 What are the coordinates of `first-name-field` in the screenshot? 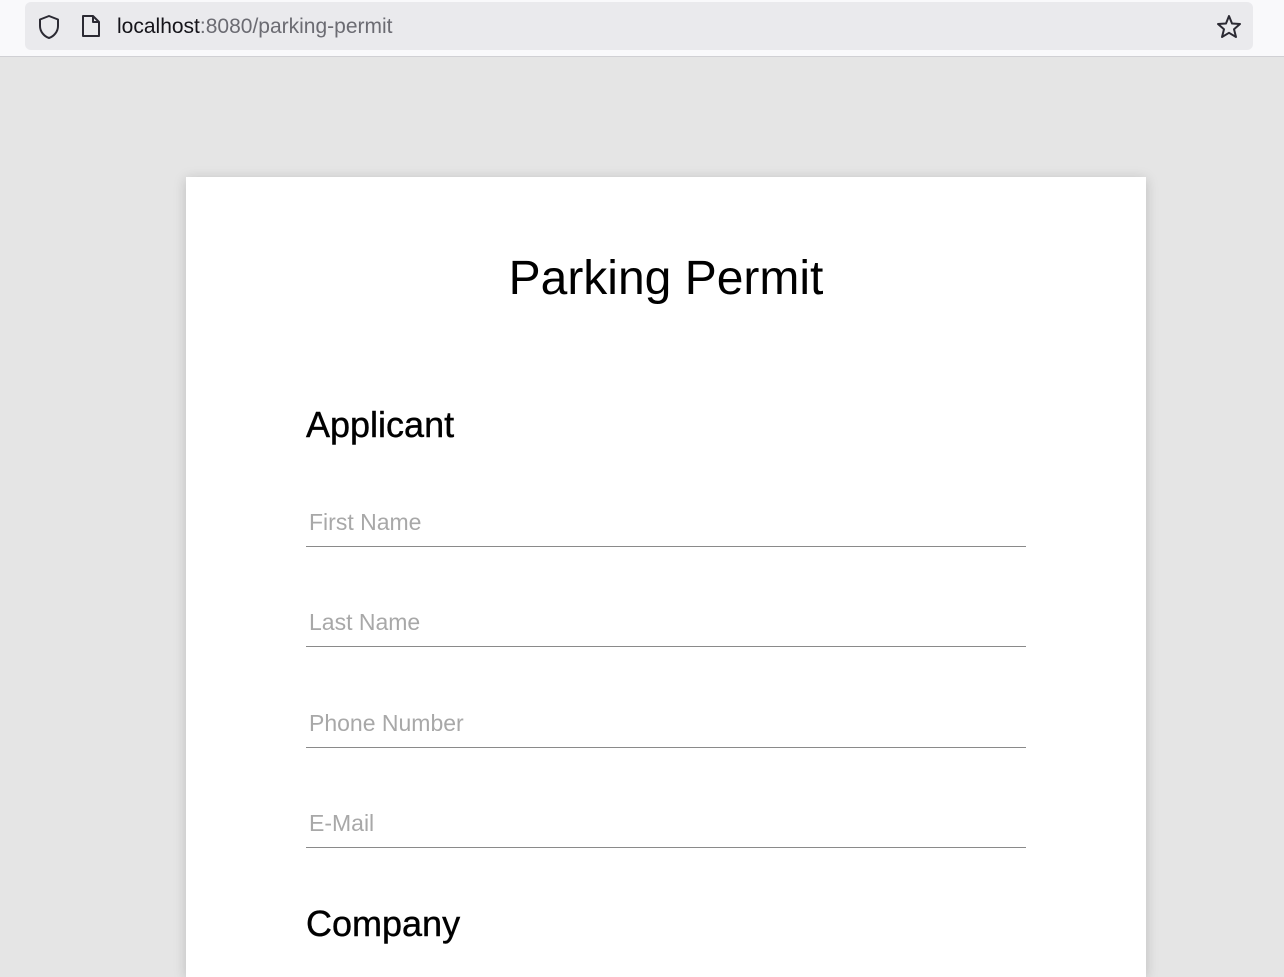 It's located at (666, 523).